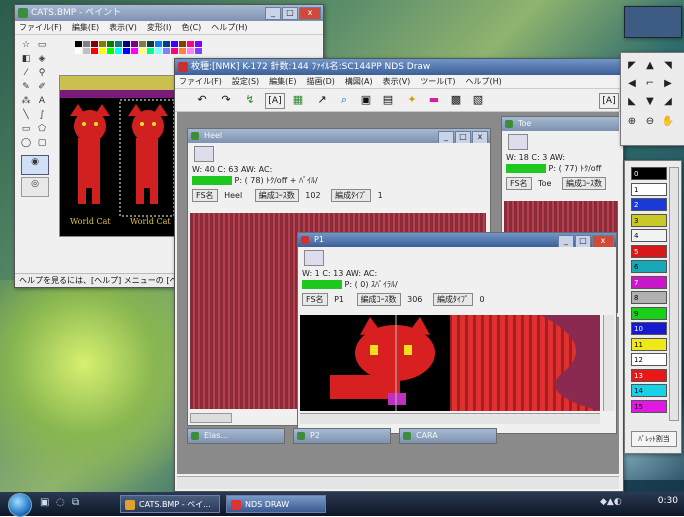 Image resolution: width=684 pixels, height=517 pixels. What do you see at coordinates (608, 363) in the screenshot?
I see `p1-vertical-scrollbar` at bounding box center [608, 363].